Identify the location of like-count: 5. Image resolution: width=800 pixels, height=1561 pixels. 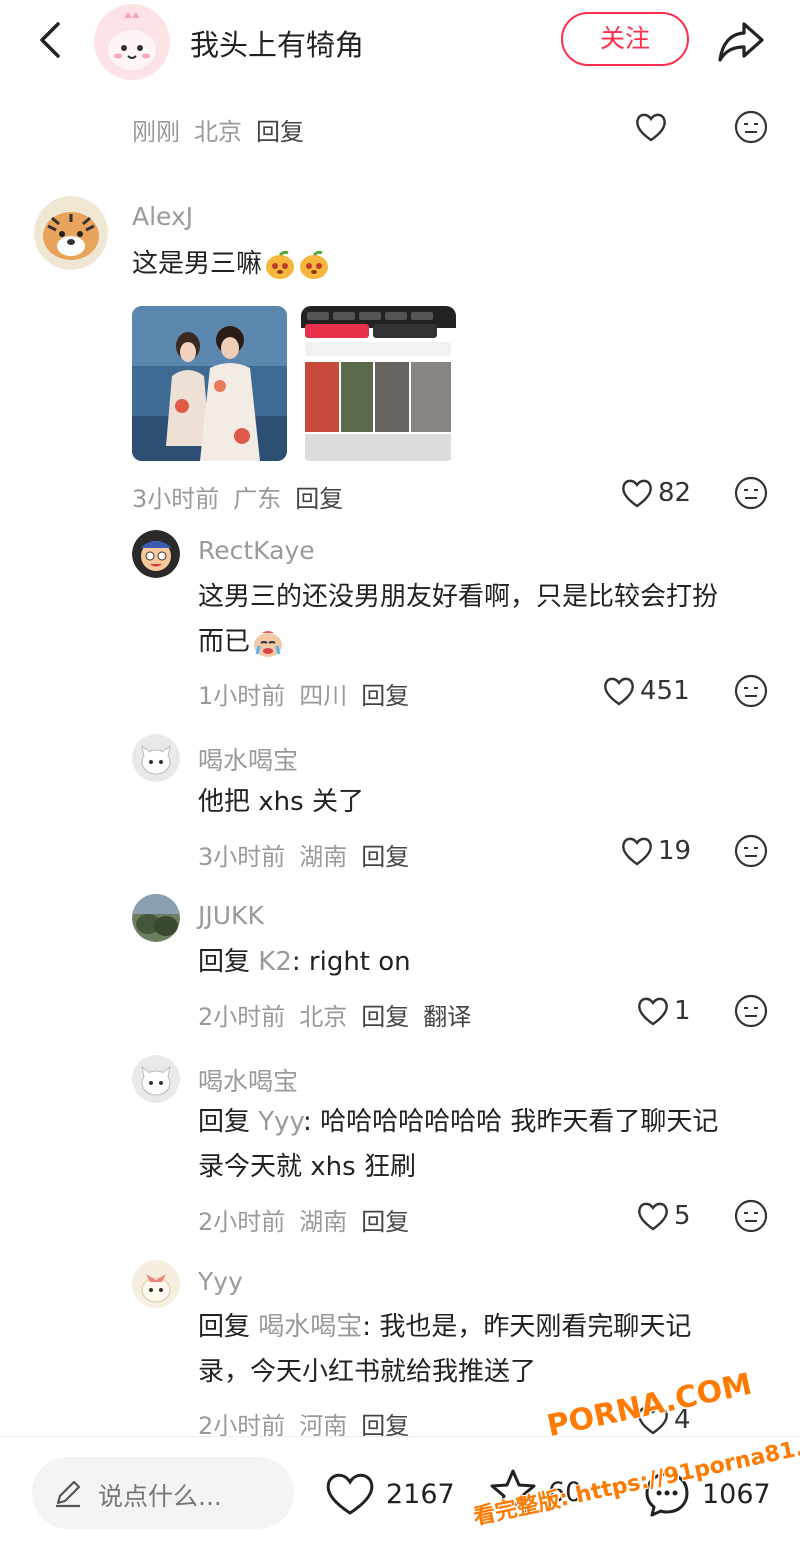
(682, 1216).